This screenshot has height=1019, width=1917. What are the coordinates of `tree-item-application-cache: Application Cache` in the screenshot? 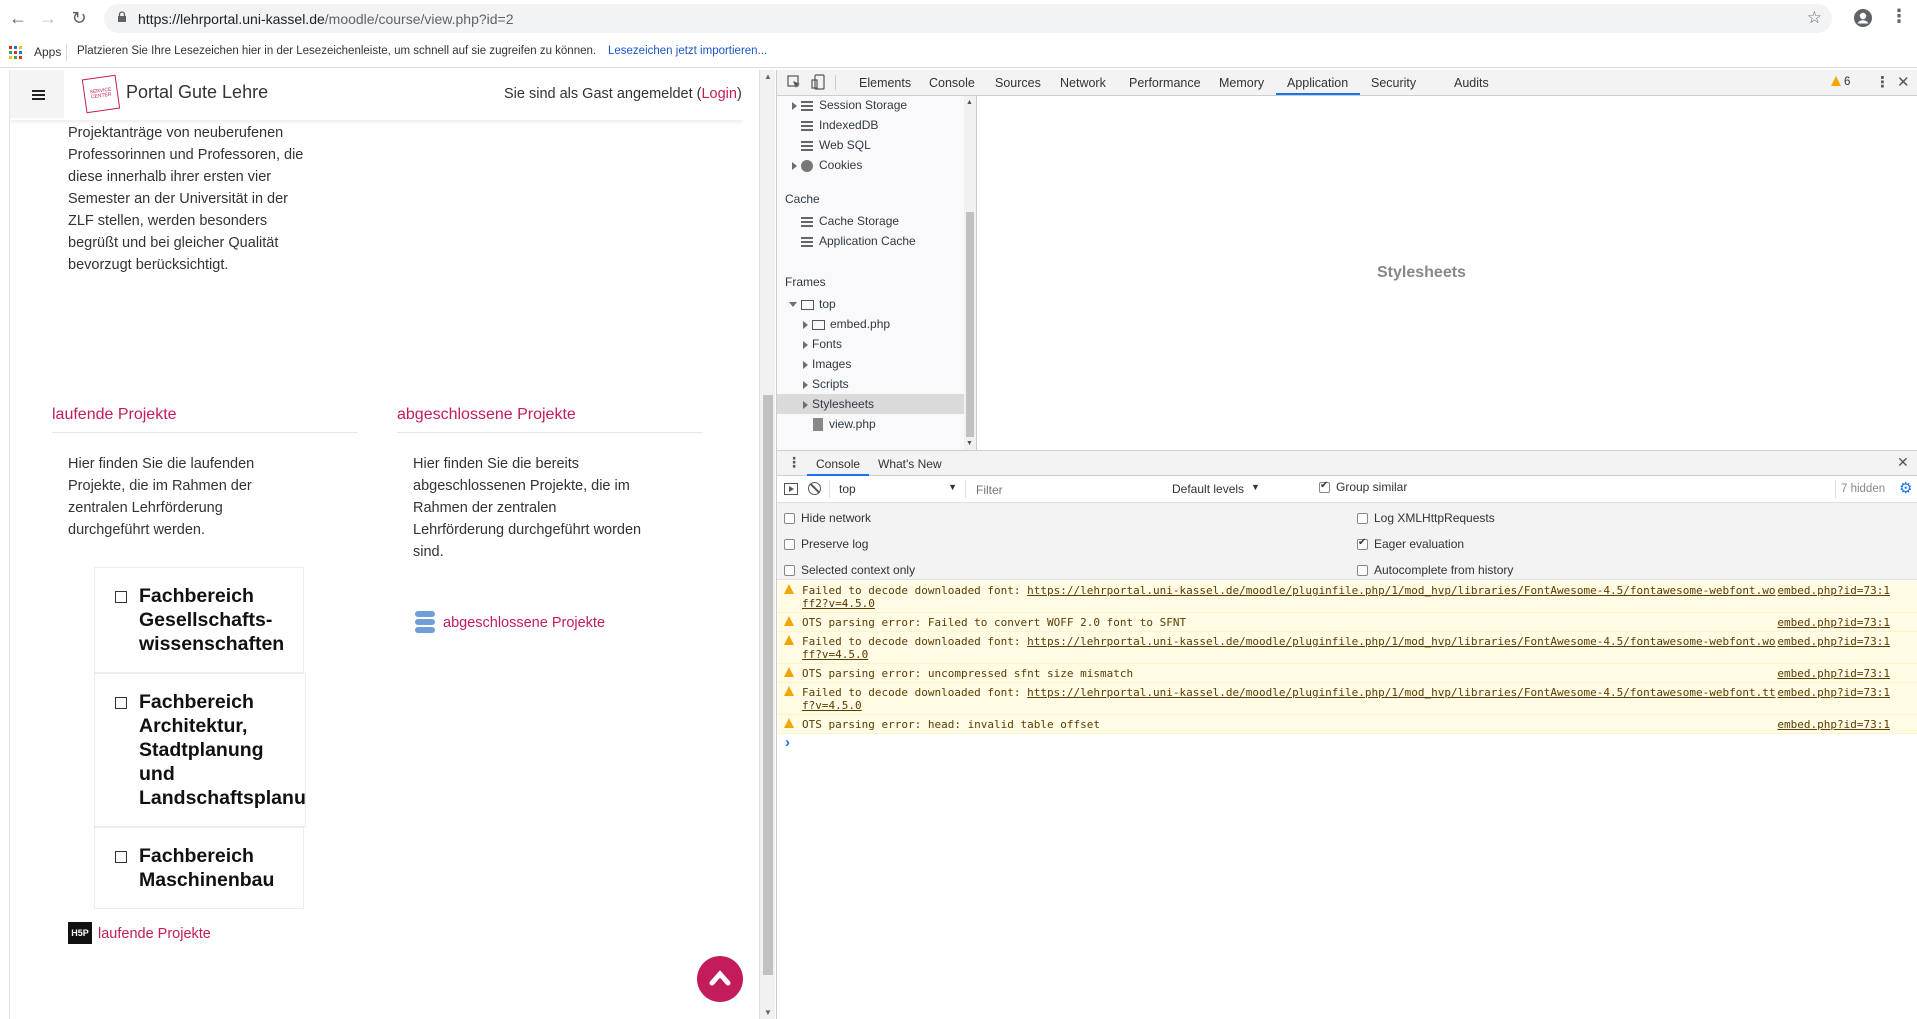 It's located at (858, 241).